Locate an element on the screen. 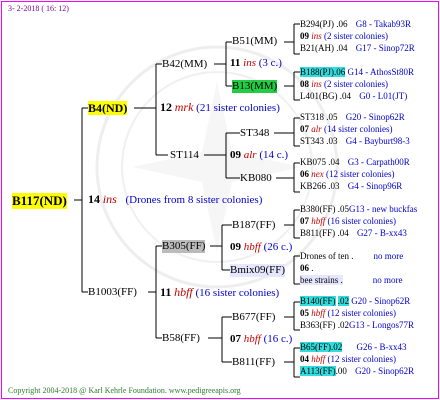 The height and width of the screenshot is (400, 440). gen4-row-4: 08 ins (2 sister colonies) is located at coordinates (344, 84).